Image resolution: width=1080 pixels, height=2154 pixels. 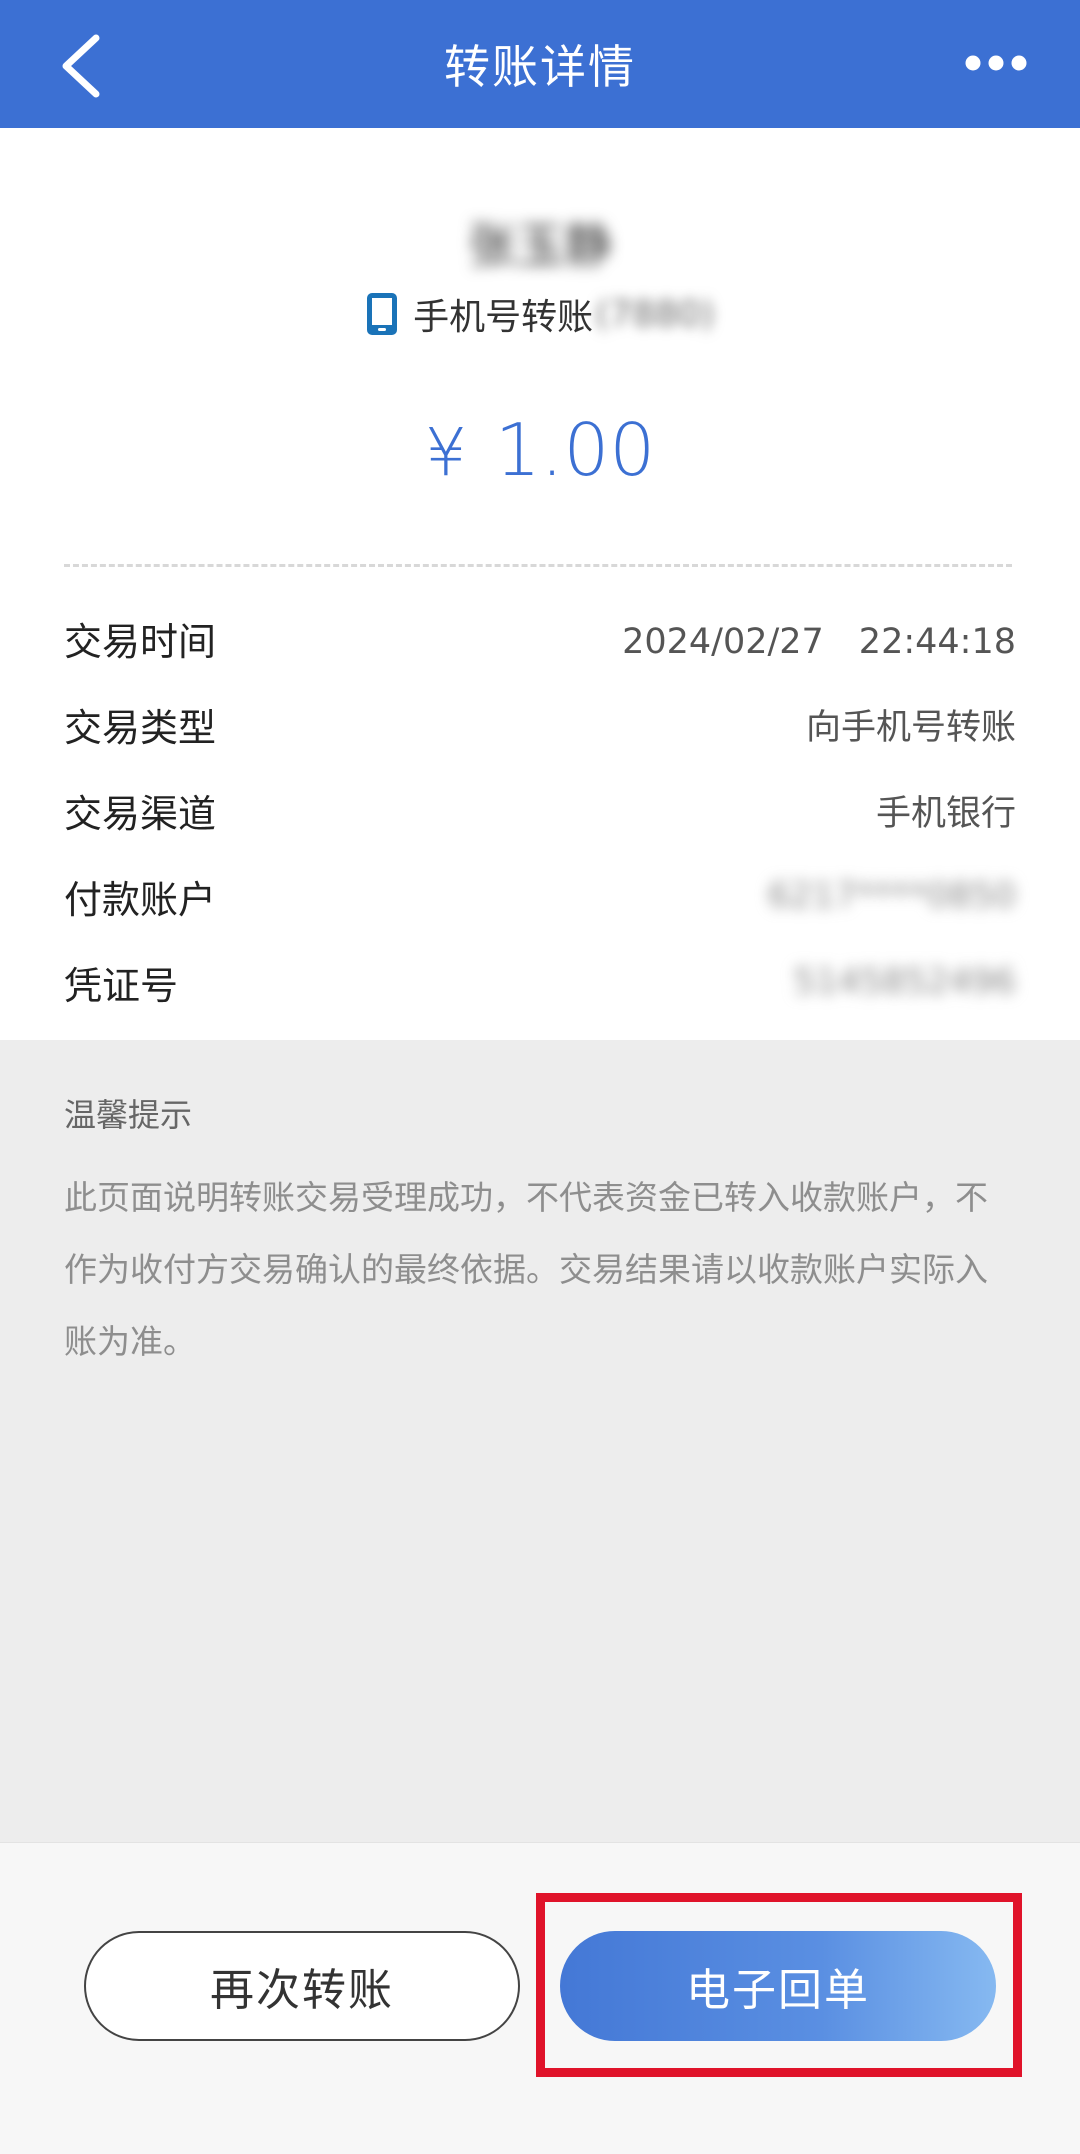 I want to click on payee-name: 张玉静, so click(x=539, y=246).